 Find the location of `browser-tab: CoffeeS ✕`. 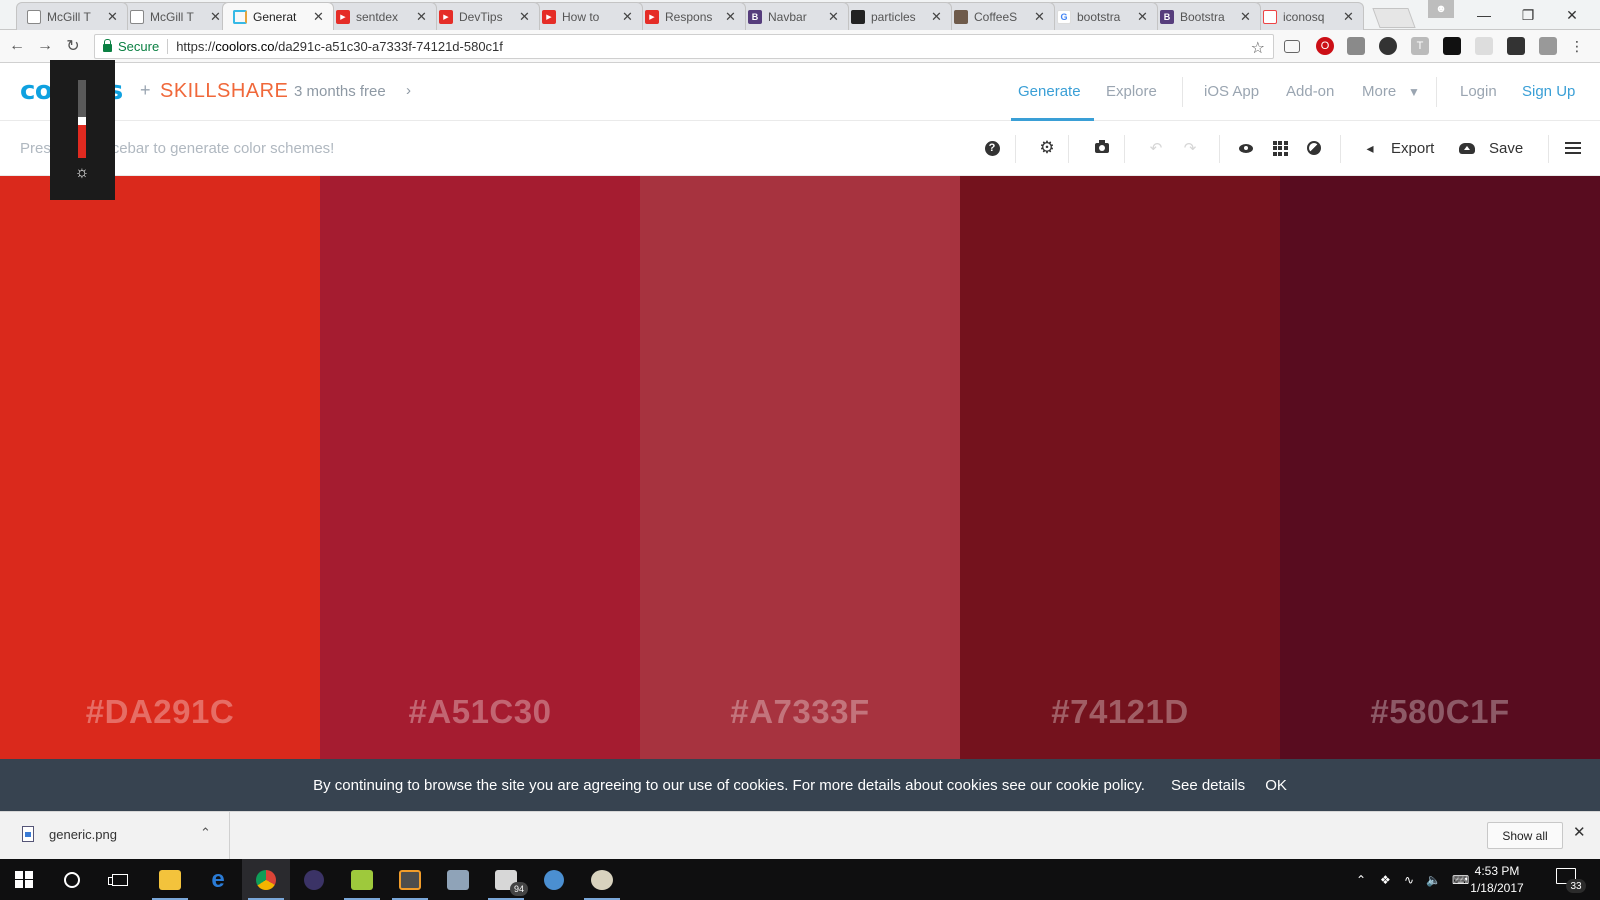

browser-tab: CoffeeS ✕ is located at coordinates (999, 16).